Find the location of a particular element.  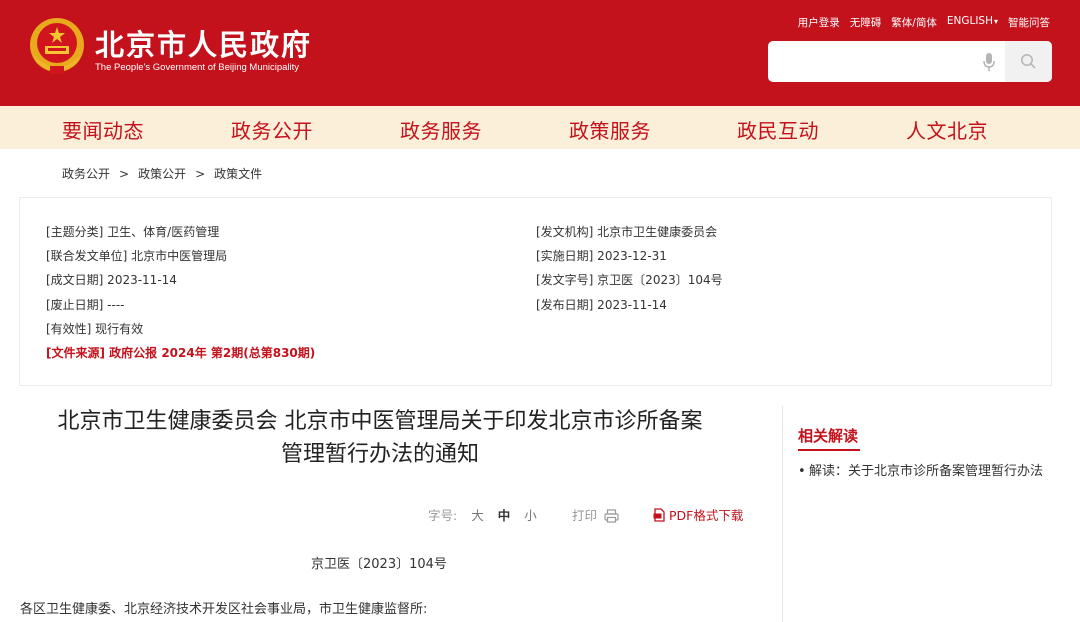

related-title-underline is located at coordinates (829, 450).